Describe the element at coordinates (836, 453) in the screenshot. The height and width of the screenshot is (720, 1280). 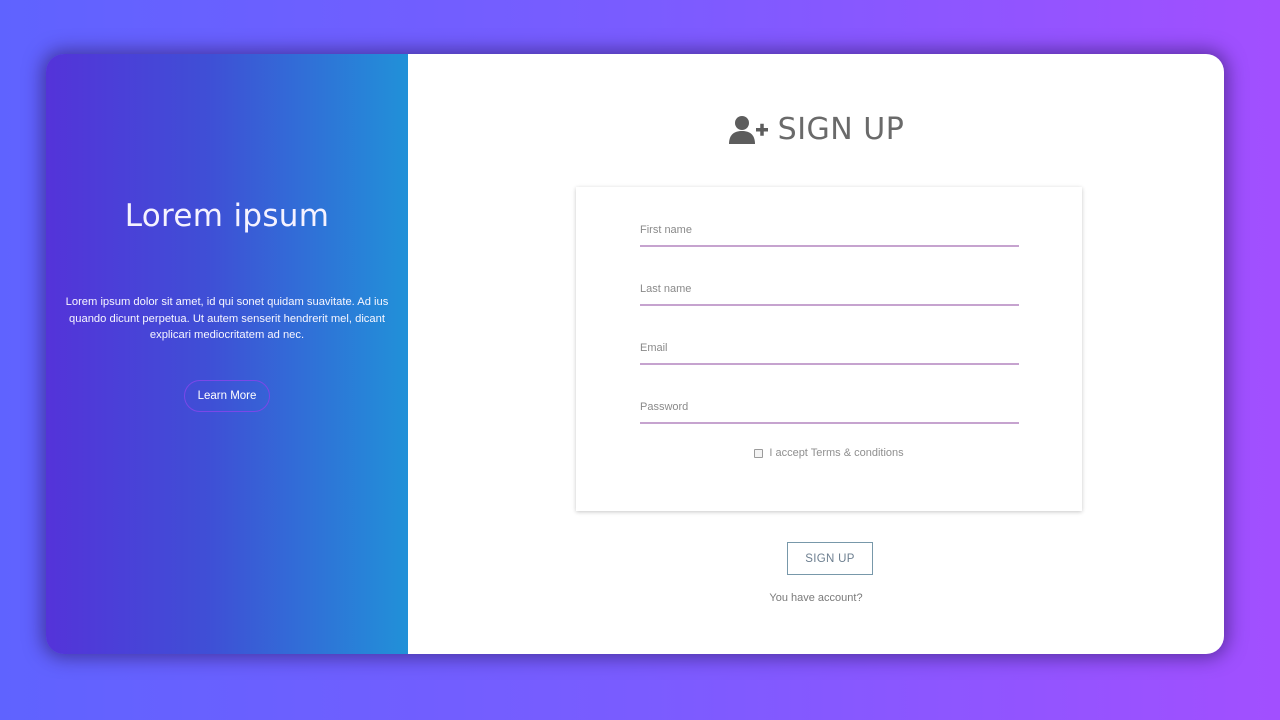
I see `terms-label: I accept Terms & conditions` at that location.